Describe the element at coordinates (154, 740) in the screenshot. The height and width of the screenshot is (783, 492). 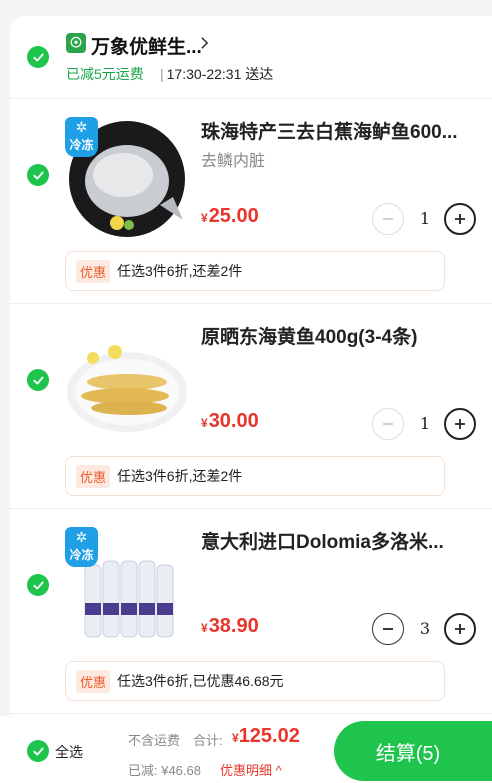
I see `shipping-note: 不含运费` at that location.